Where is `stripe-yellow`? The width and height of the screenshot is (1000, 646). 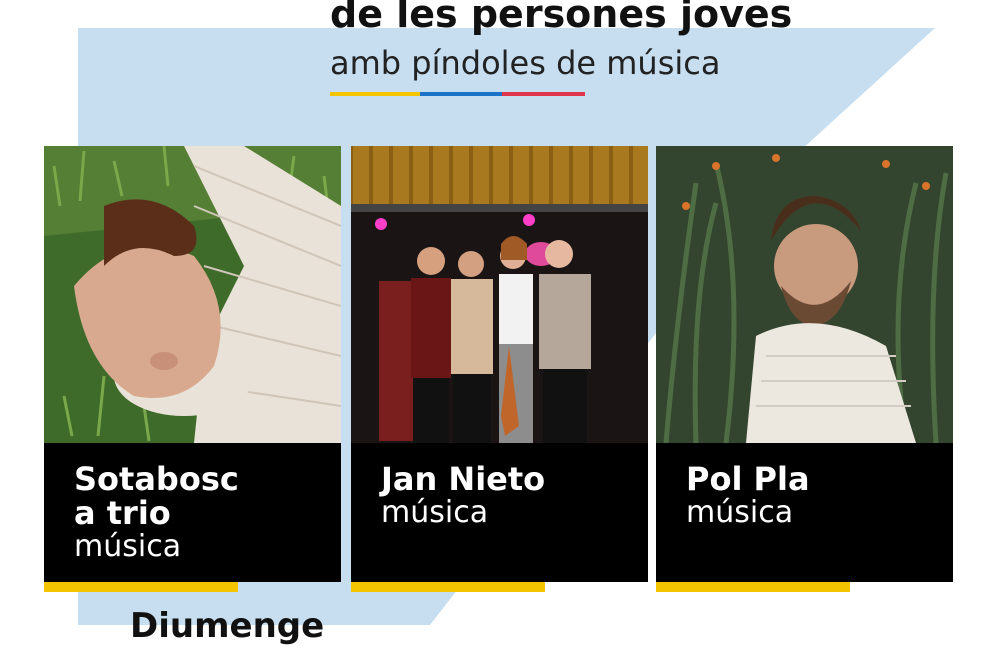
stripe-yellow is located at coordinates (375, 94).